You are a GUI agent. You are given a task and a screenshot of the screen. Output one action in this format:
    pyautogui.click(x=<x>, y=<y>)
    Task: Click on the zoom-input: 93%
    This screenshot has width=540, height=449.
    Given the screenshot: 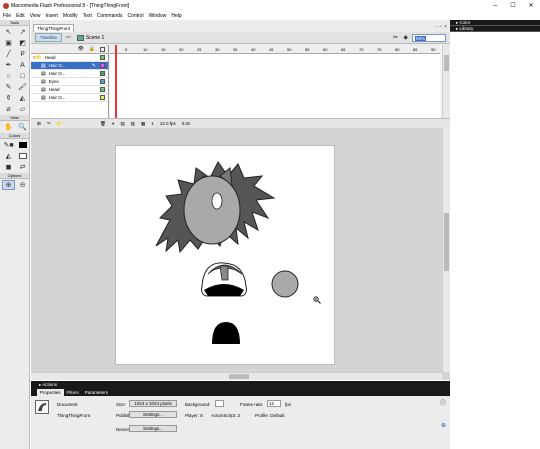 What is the action you would take?
    pyautogui.click(x=429, y=38)
    